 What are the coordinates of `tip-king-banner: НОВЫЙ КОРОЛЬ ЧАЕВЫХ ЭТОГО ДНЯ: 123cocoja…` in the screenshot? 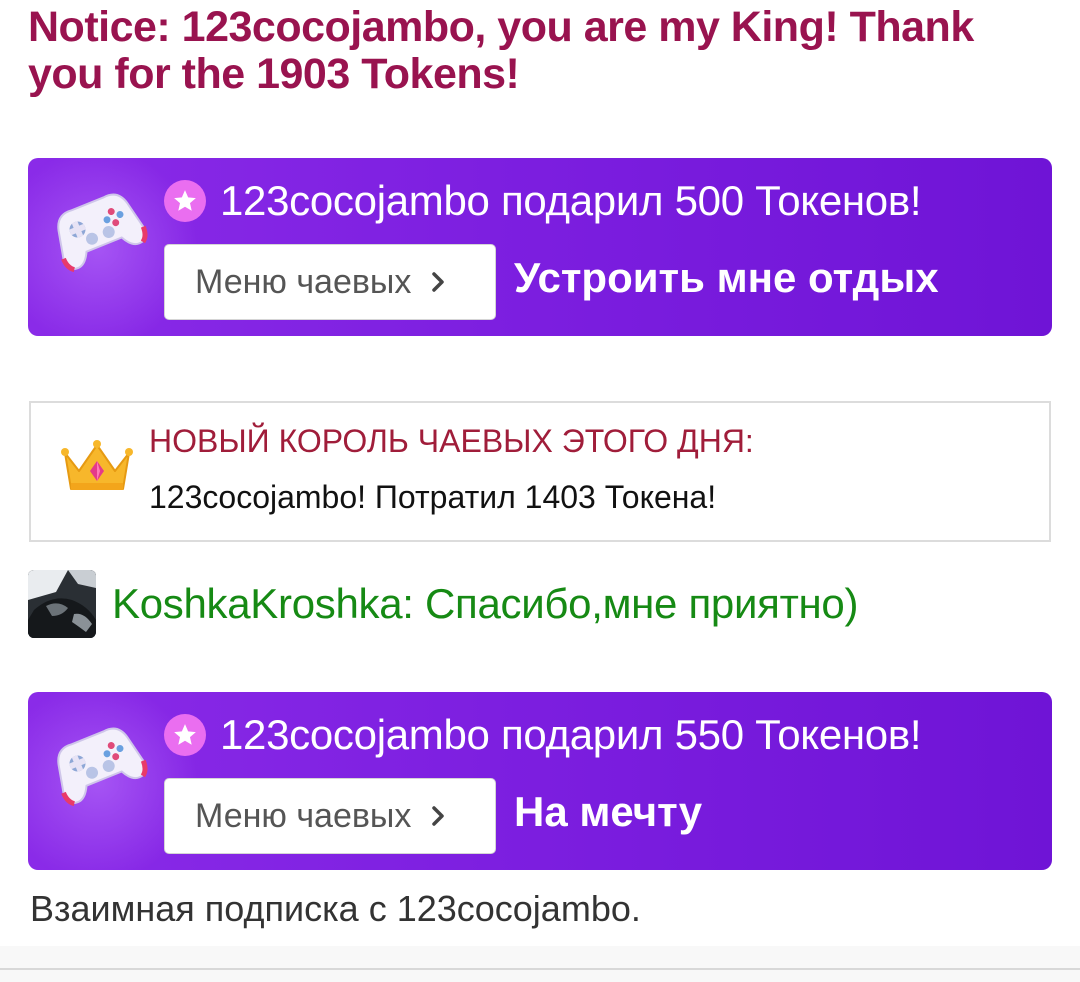 It's located at (540, 471).